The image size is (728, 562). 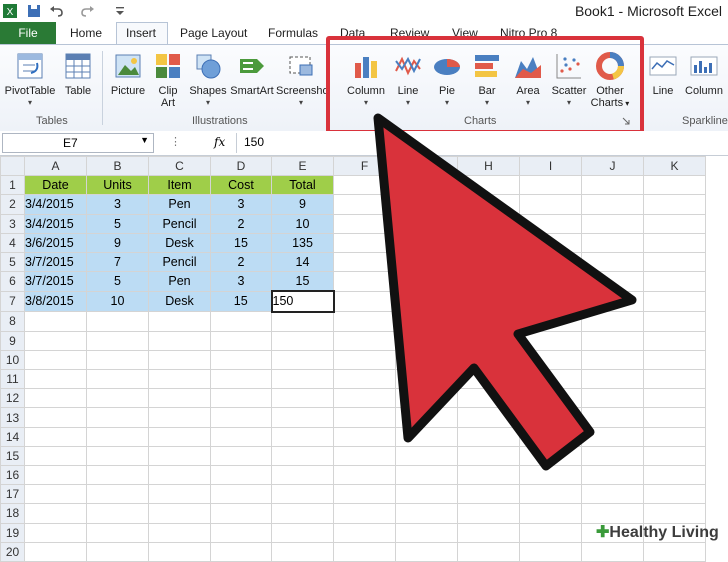 I want to click on watermark-text: Healthy Living, so click(x=664, y=532).